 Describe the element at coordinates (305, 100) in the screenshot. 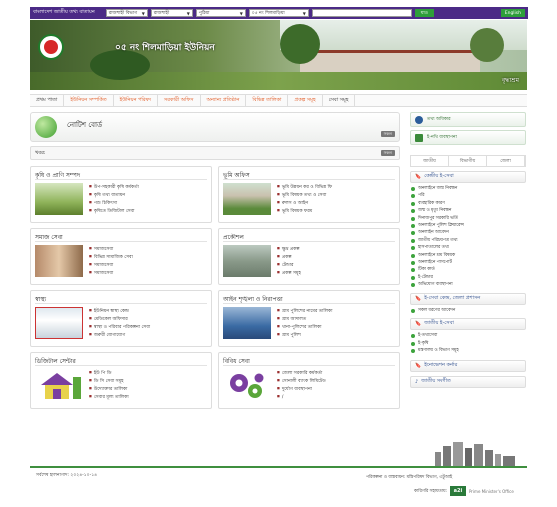

I see `nav-projects: প্রকল্প সমূহ` at that location.